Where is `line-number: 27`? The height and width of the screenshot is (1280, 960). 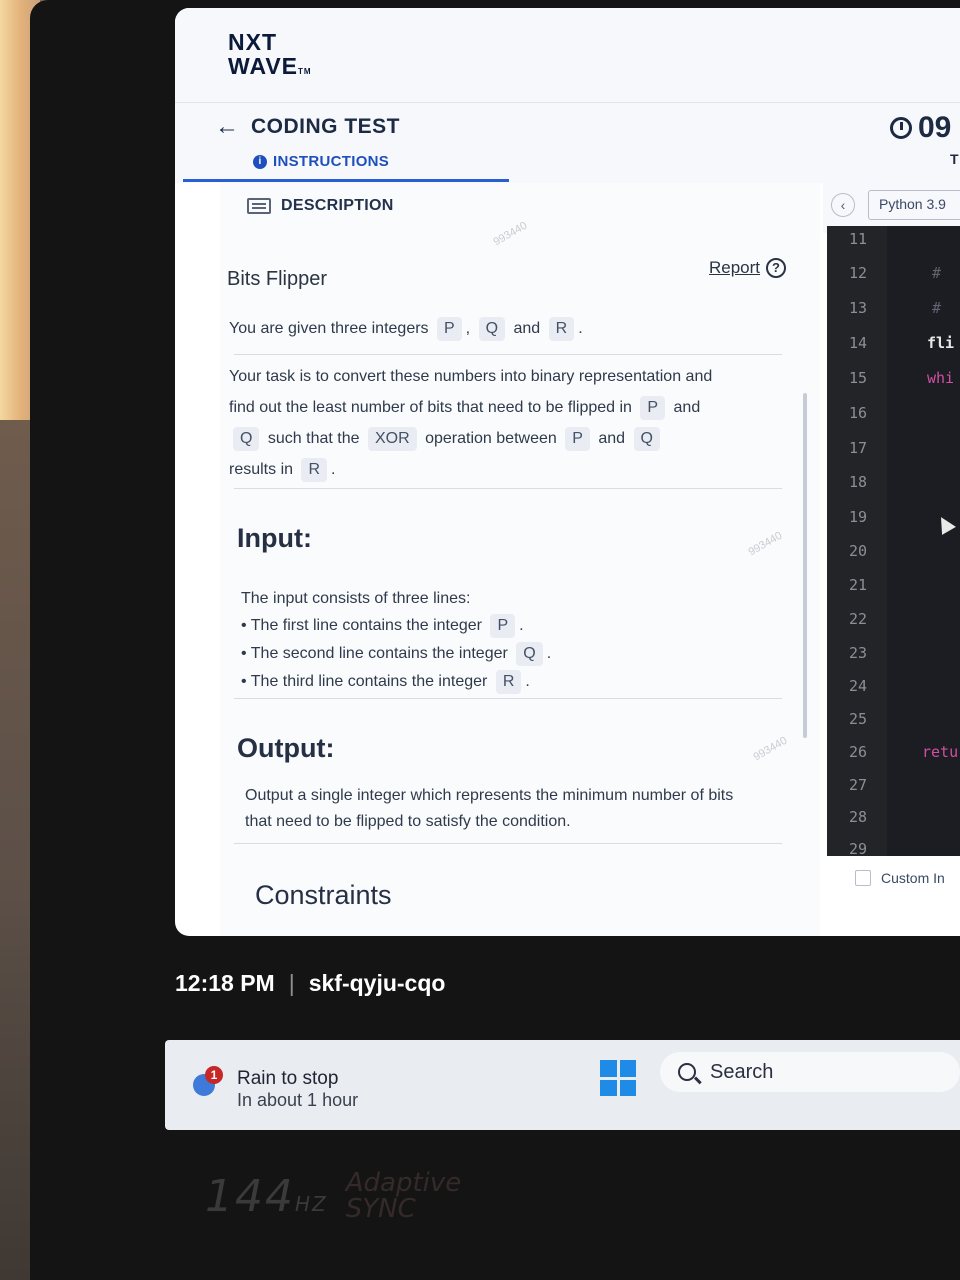
line-number: 27 is located at coordinates (858, 785).